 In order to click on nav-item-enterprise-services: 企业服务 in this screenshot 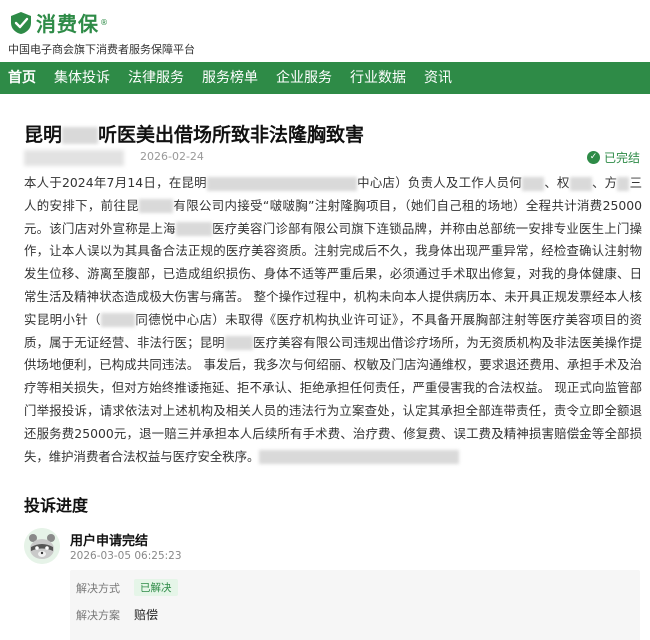, I will do `click(304, 78)`.